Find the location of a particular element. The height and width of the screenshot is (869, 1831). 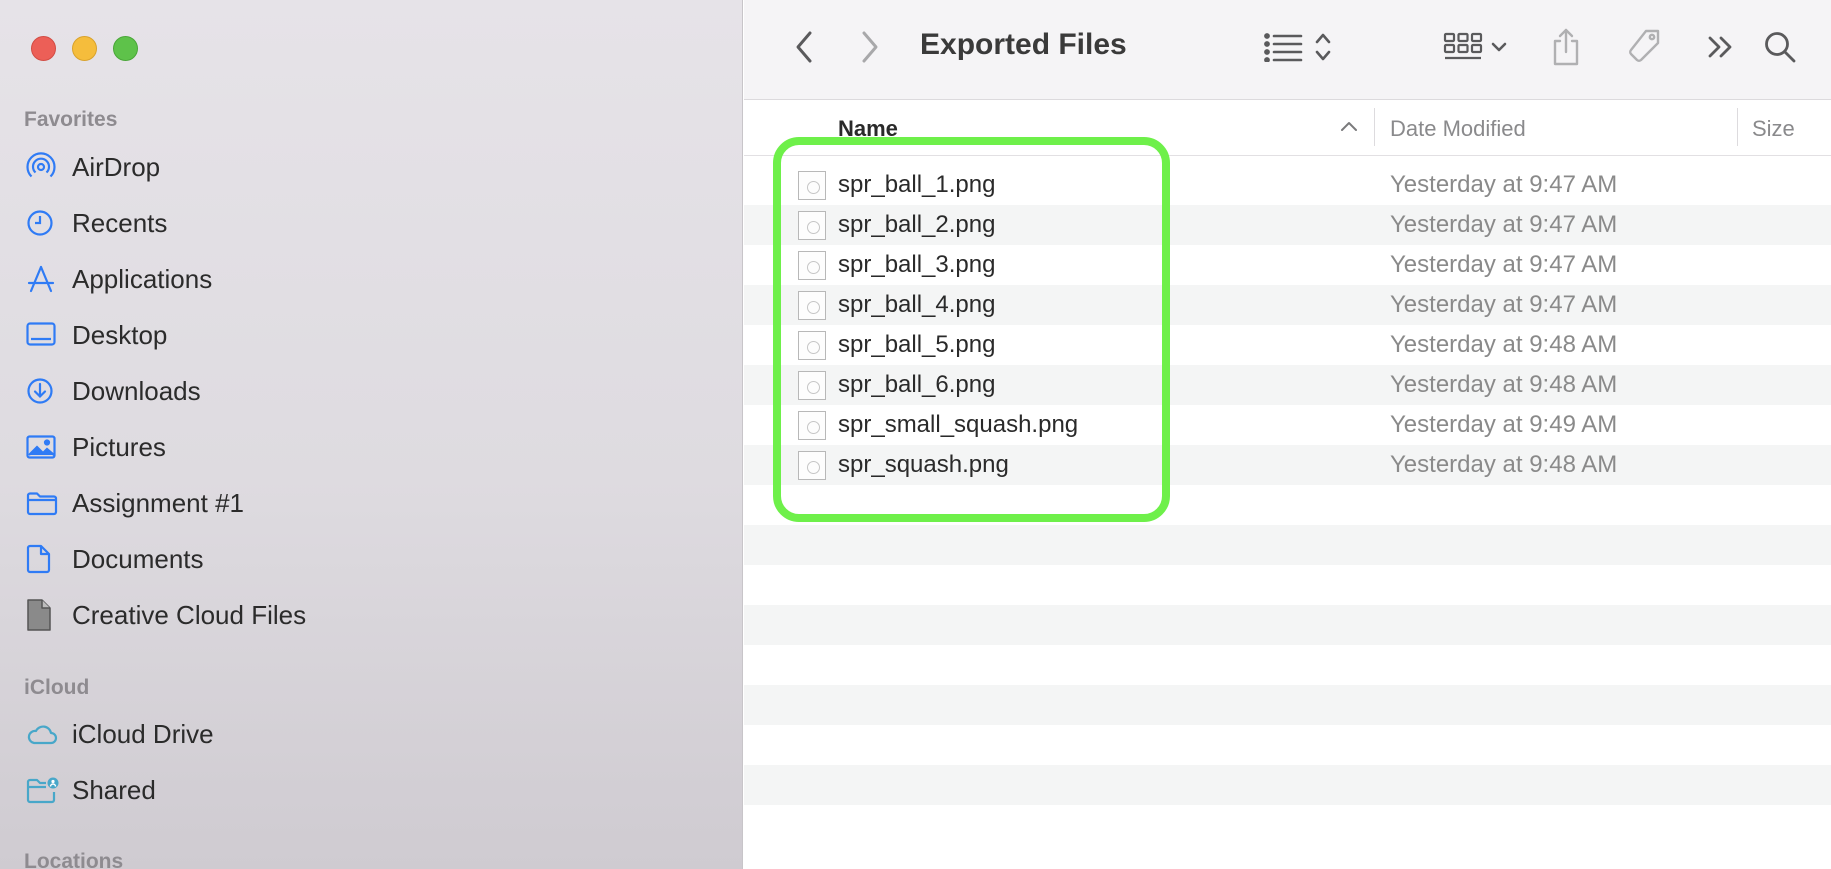

search-button is located at coordinates (1780, 47).